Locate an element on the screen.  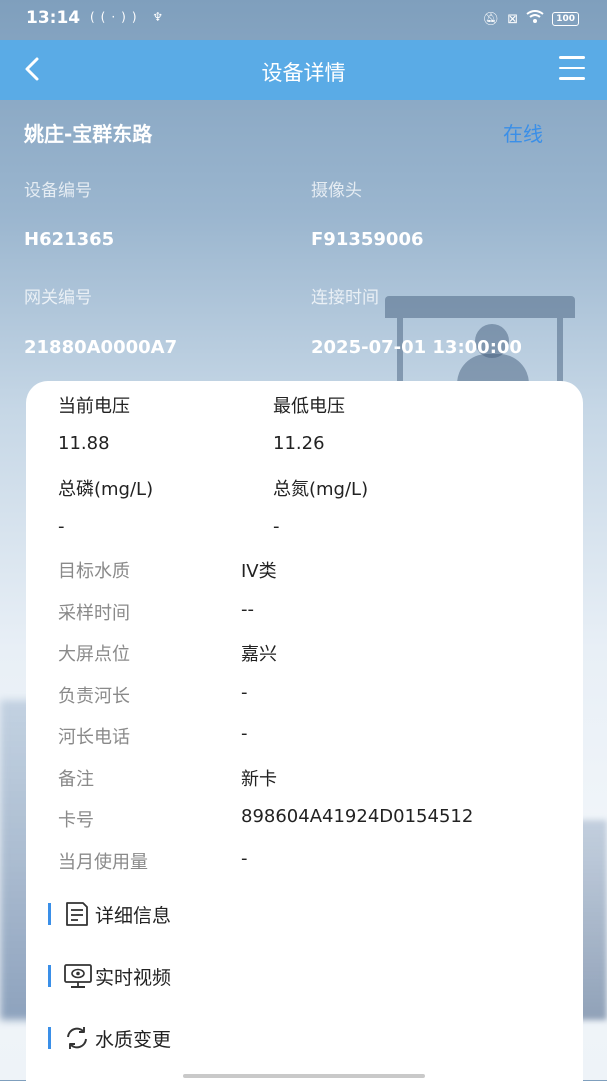
quality-change-label: 水质变更 is located at coordinates (133, 1039).